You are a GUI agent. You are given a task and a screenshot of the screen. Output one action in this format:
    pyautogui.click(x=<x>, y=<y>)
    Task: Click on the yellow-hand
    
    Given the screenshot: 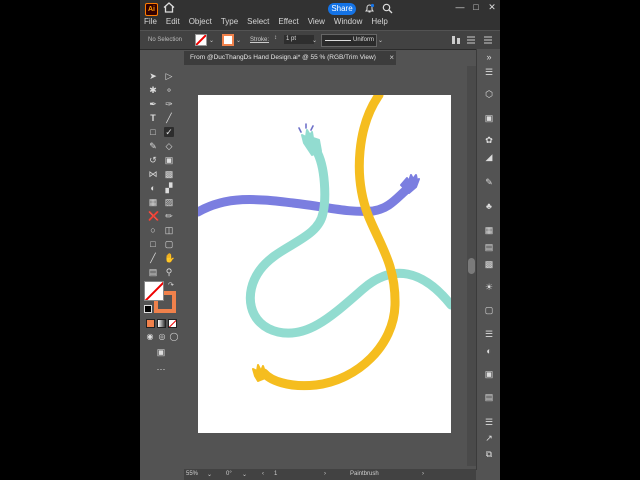 What is the action you would take?
    pyautogui.click(x=260, y=373)
    